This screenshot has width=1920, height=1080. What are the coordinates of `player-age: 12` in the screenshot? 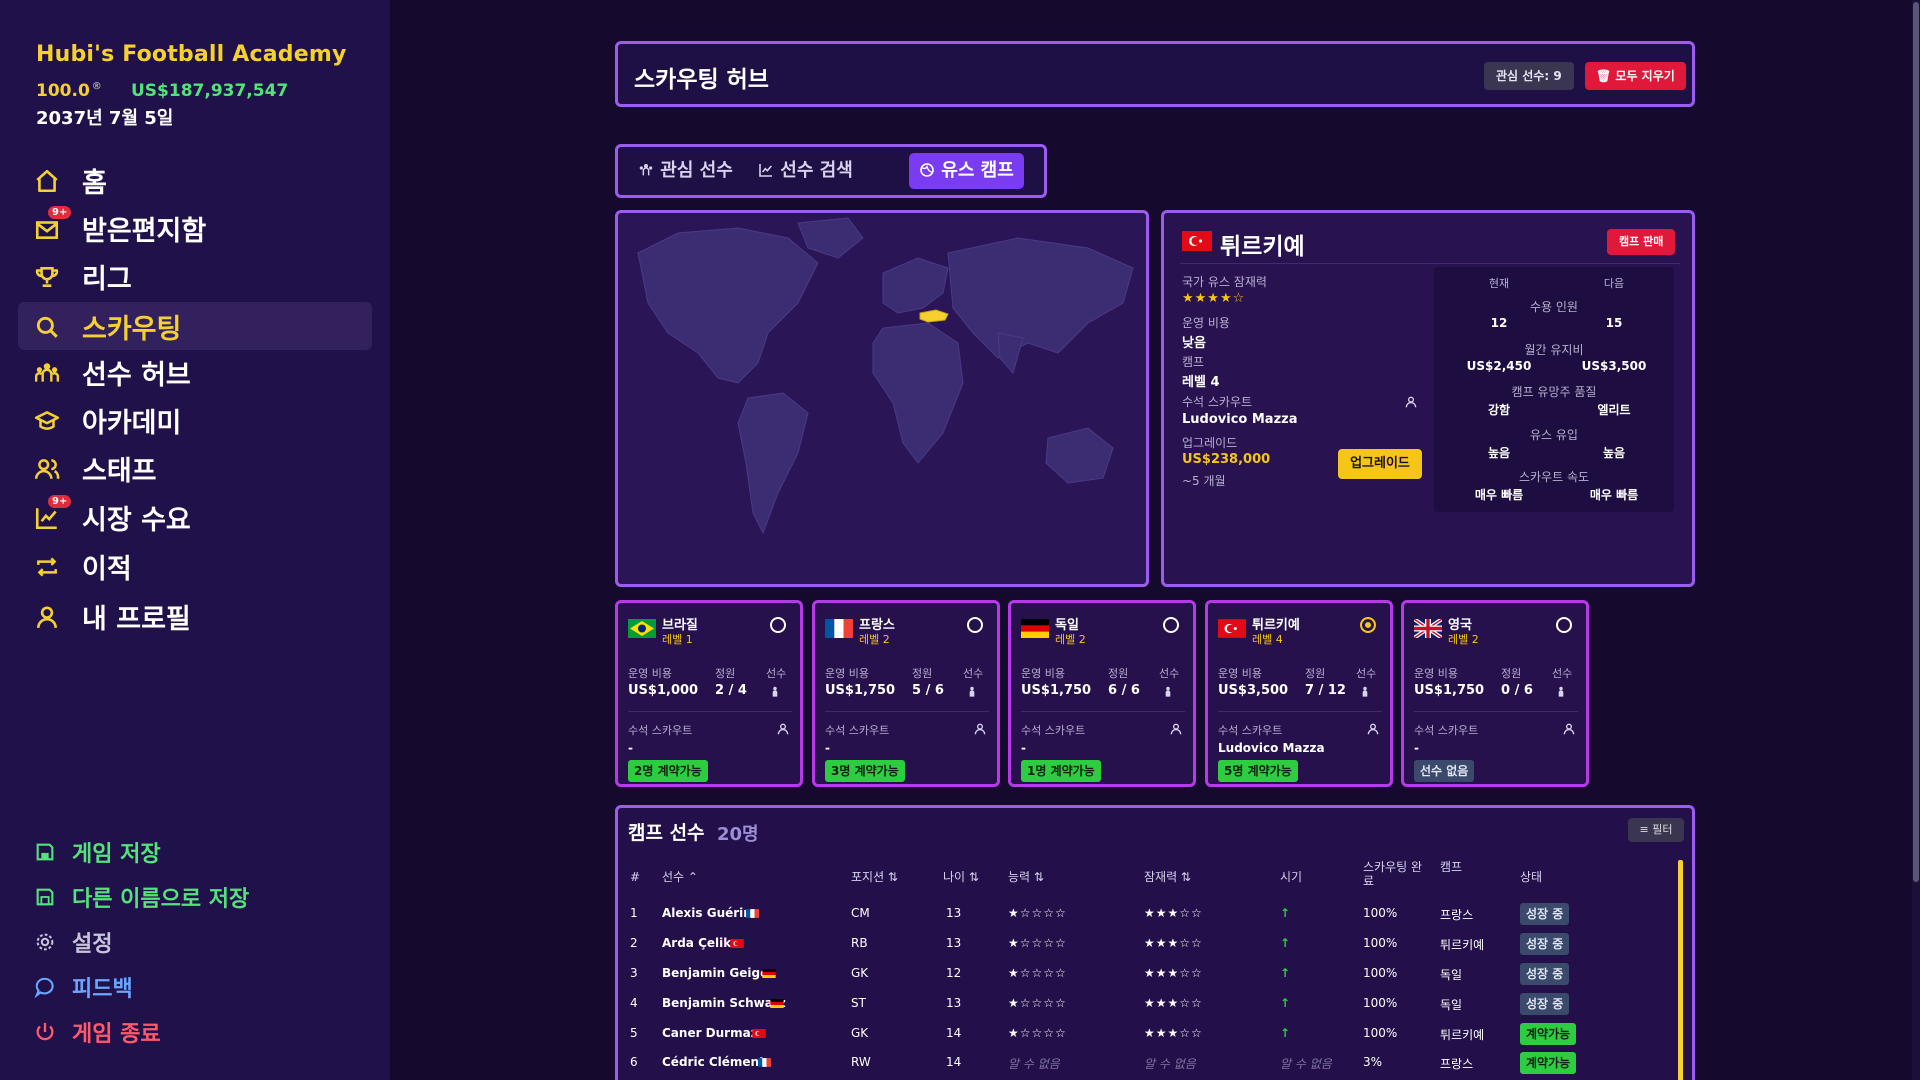 It's located at (954, 973).